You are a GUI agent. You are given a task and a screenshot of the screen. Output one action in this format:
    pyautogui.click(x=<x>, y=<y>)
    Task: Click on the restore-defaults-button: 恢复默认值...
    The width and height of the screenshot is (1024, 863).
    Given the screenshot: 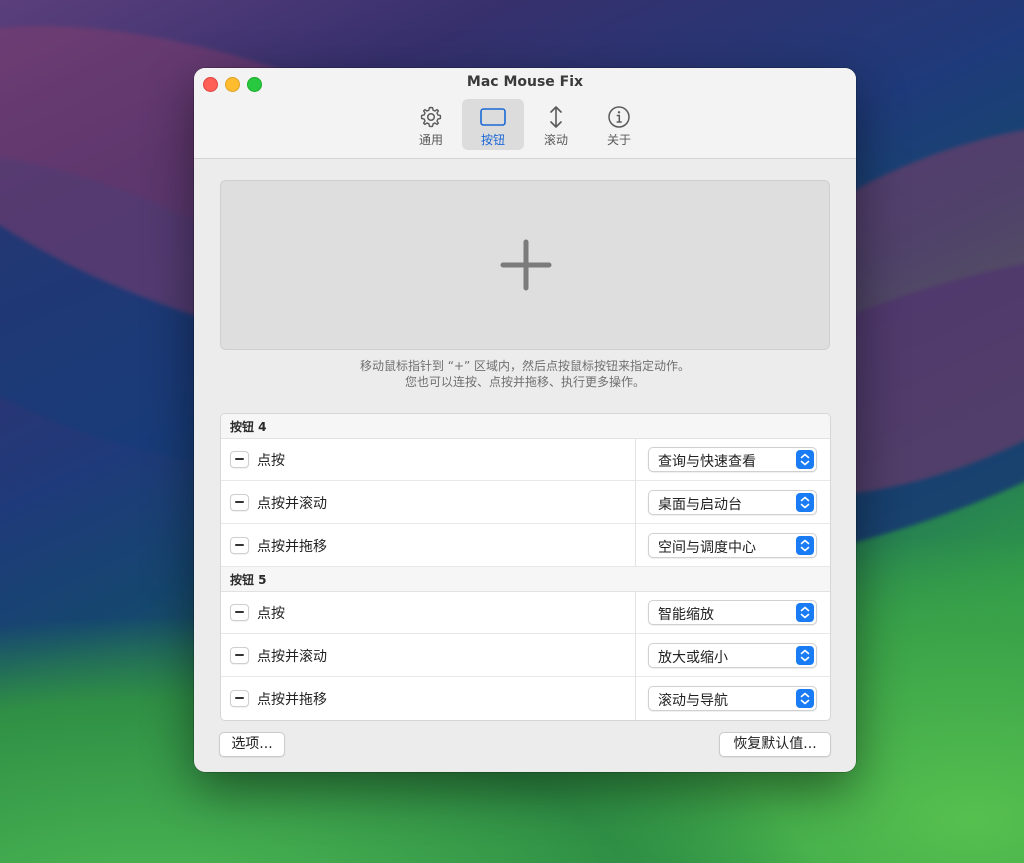 What is the action you would take?
    pyautogui.click(x=775, y=744)
    